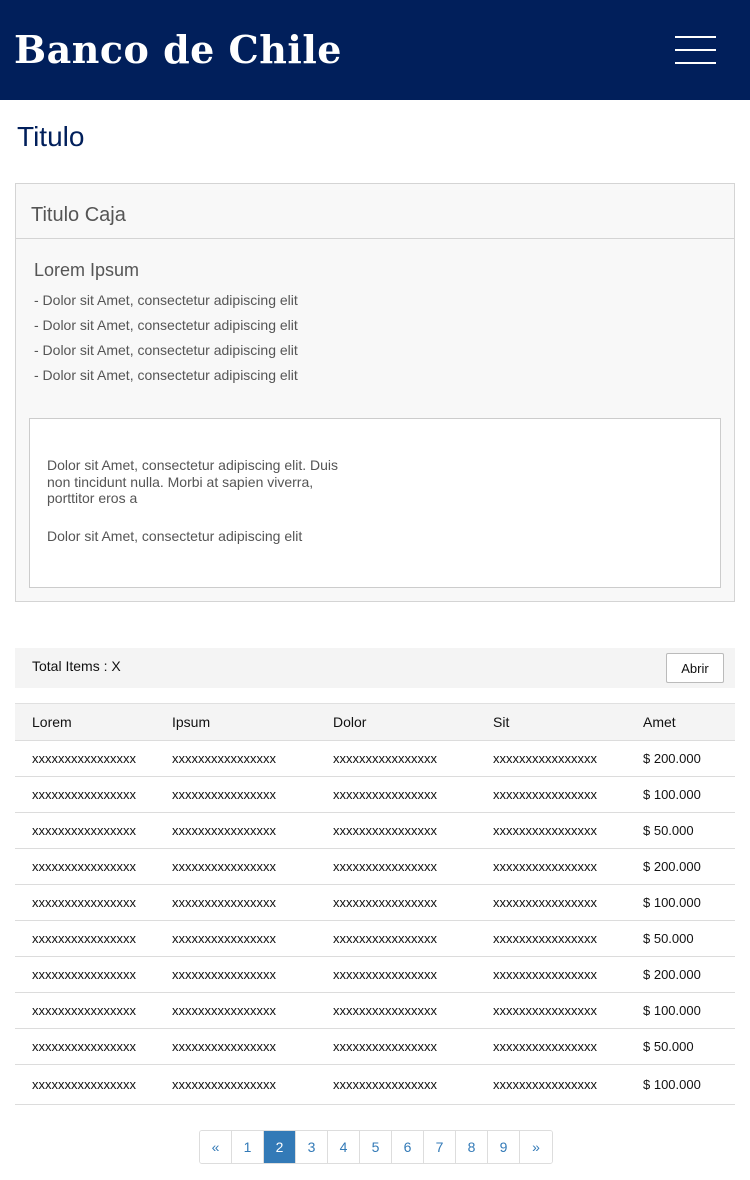 The image size is (750, 1180). Describe the element at coordinates (375, 211) in the screenshot. I see `box-title: Titulo Caja` at that location.